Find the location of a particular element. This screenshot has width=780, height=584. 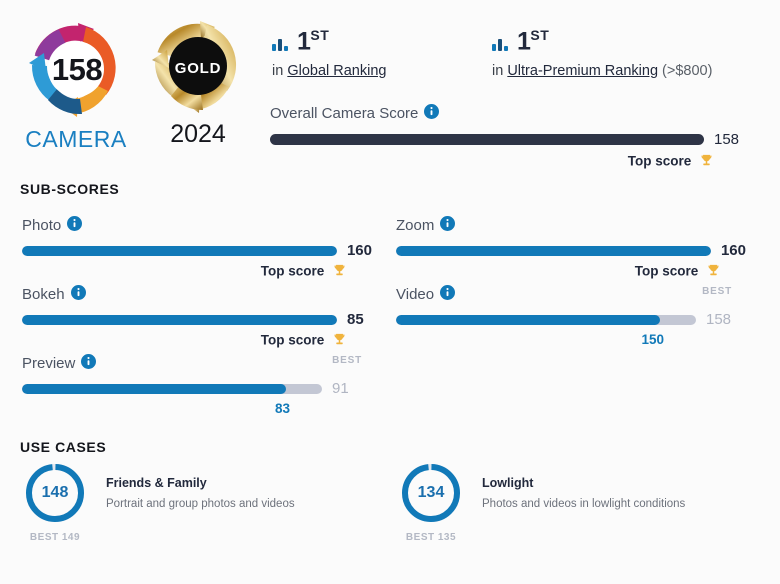

award-ring: GOLD is located at coordinates (198, 68).